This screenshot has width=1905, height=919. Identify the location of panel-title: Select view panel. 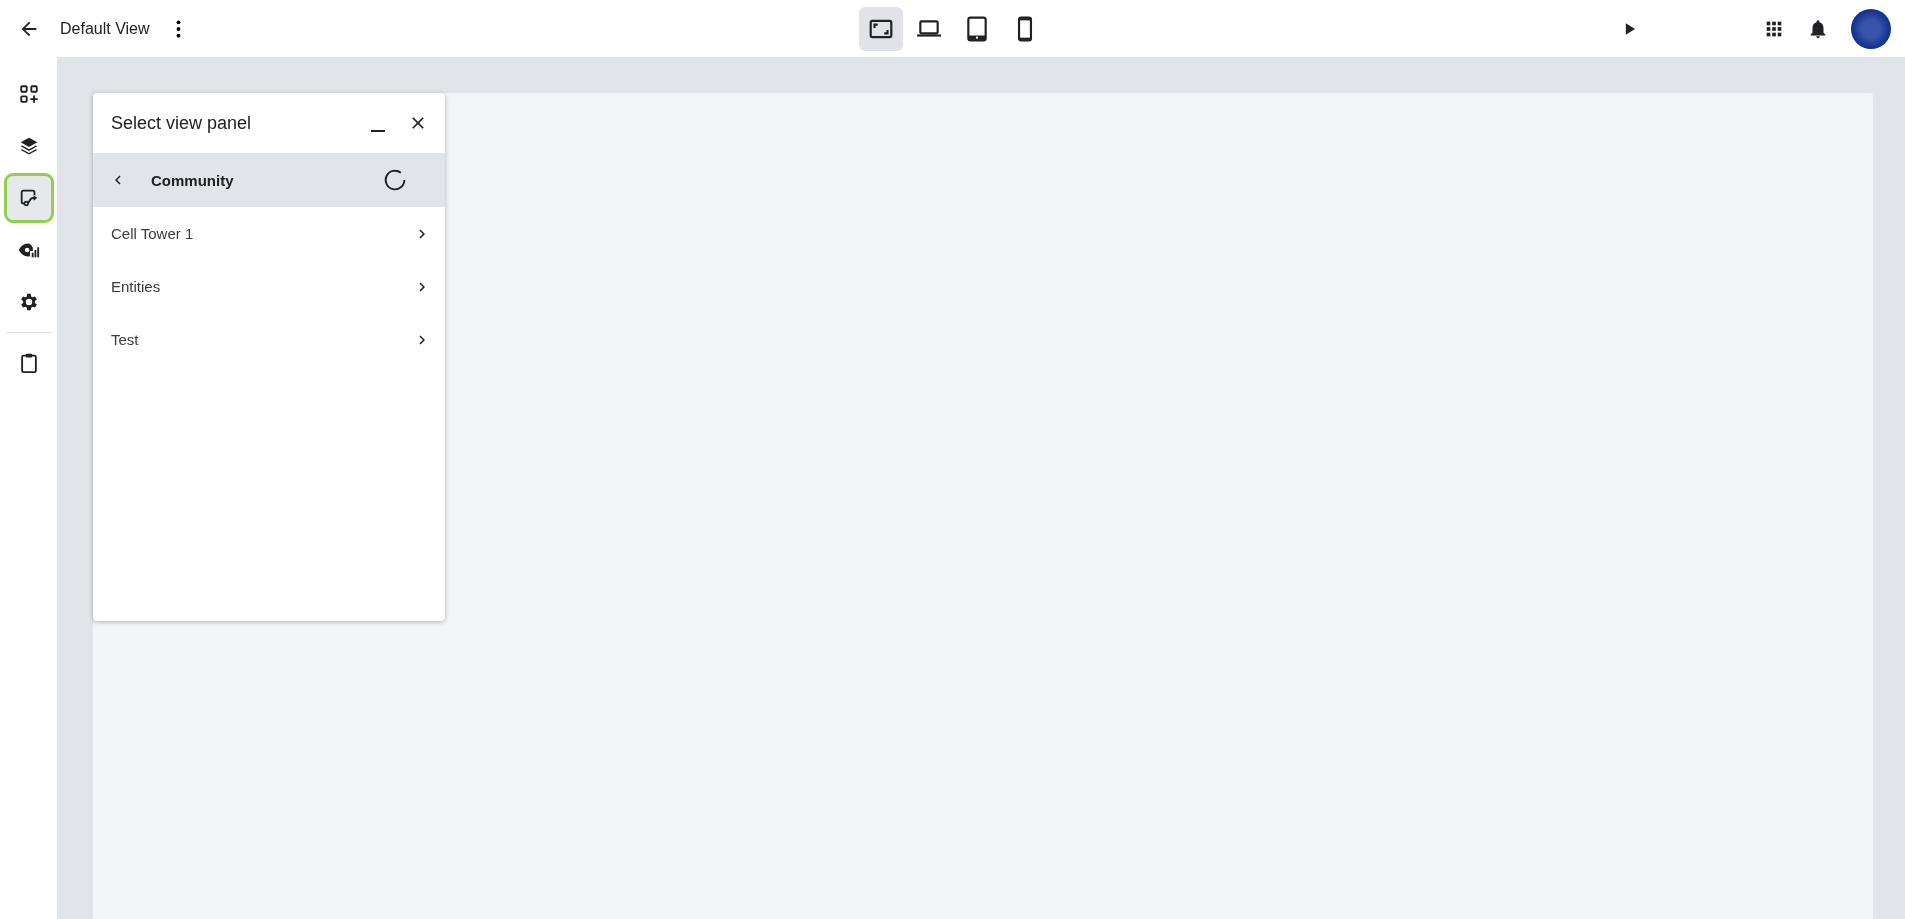
(182, 123).